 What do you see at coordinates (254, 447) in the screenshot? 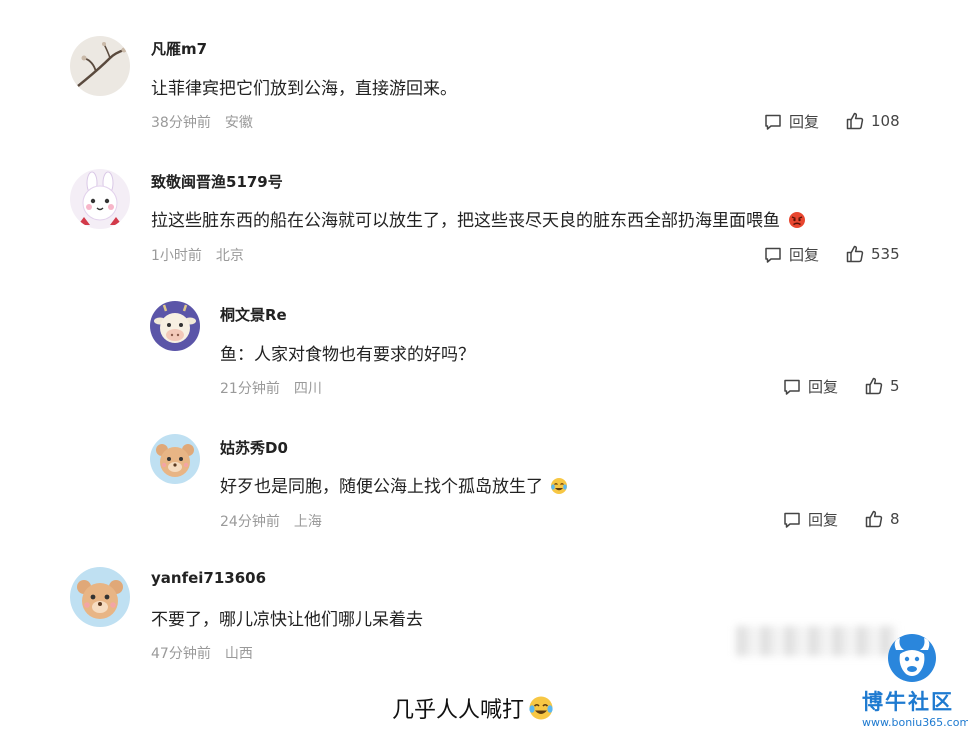
I see `username: 姑苏秀D0` at bounding box center [254, 447].